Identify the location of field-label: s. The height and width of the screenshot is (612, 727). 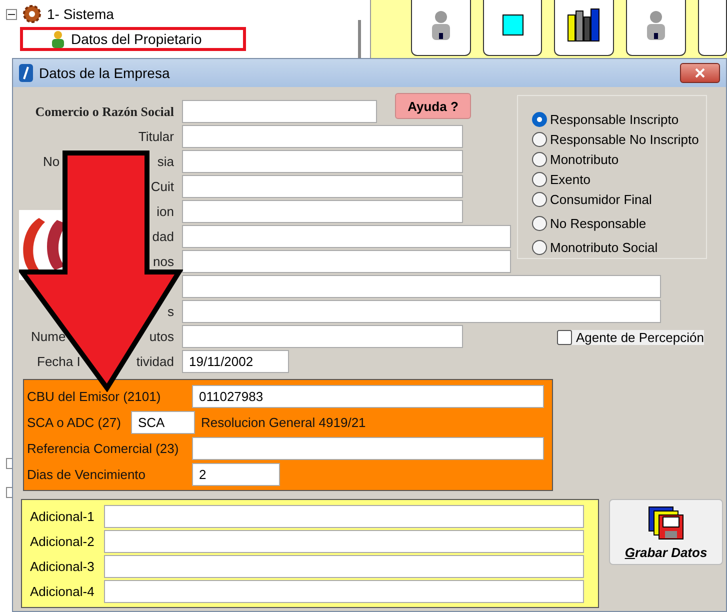
(171, 311).